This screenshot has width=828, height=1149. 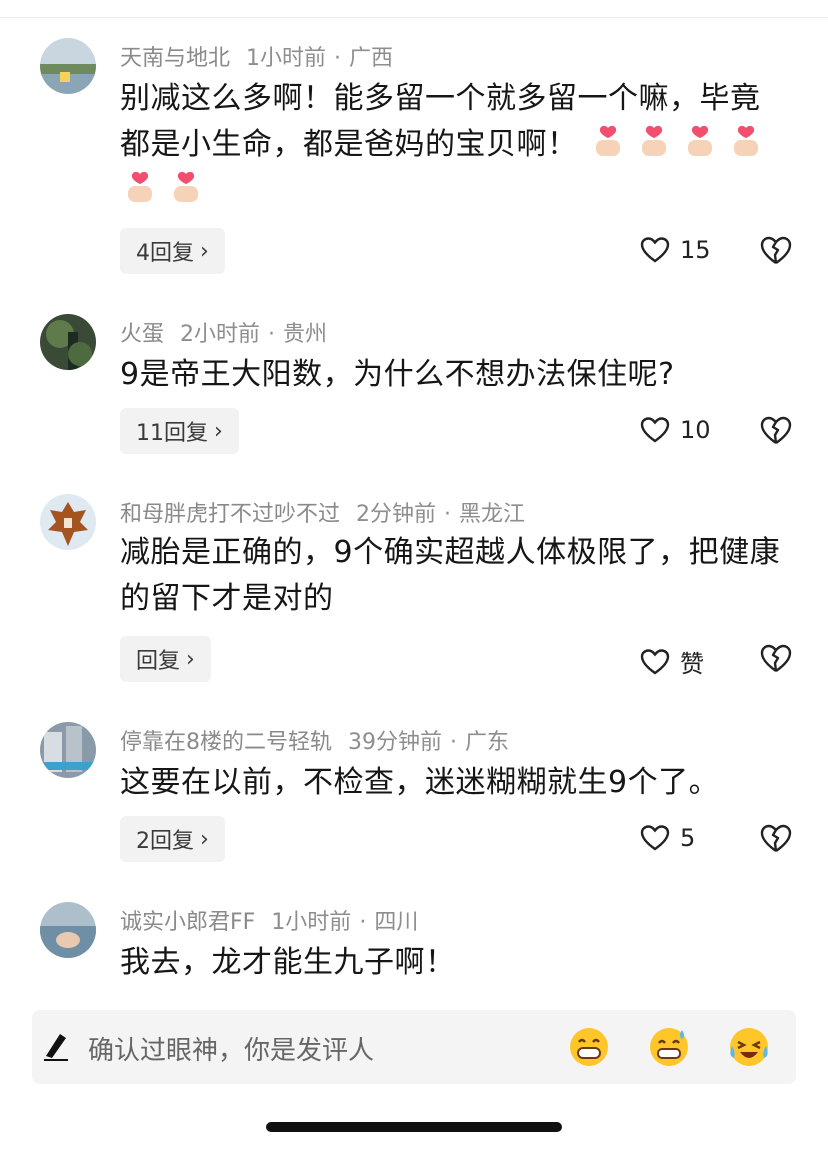 What do you see at coordinates (230, 514) in the screenshot?
I see `username: 和母胖虎打不过吵不过` at bounding box center [230, 514].